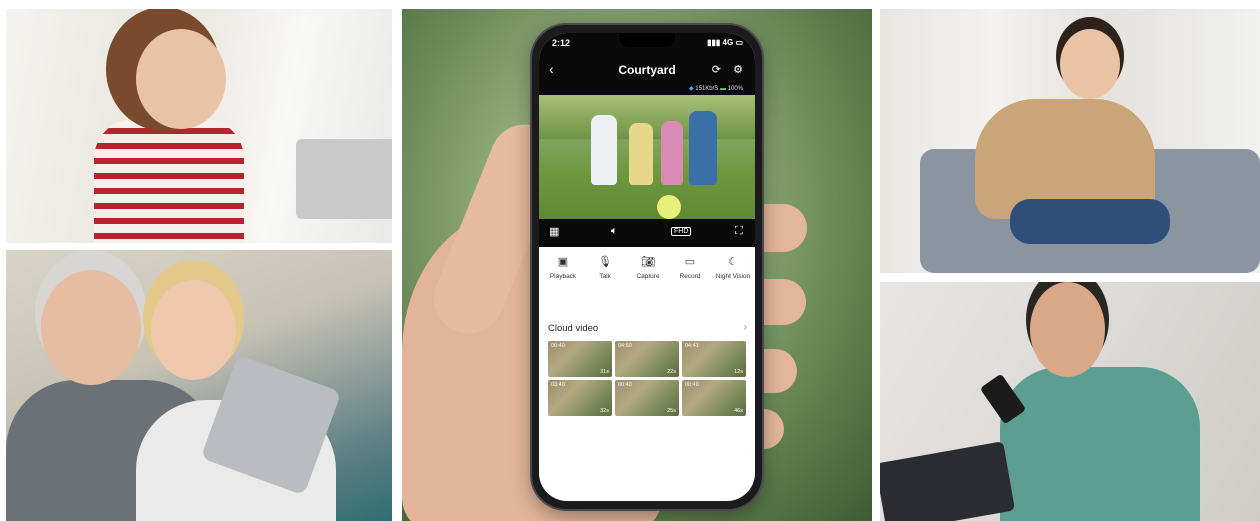 This screenshot has height=521, width=1260. I want to click on multi-view-icon: ▦, so click(554, 231).